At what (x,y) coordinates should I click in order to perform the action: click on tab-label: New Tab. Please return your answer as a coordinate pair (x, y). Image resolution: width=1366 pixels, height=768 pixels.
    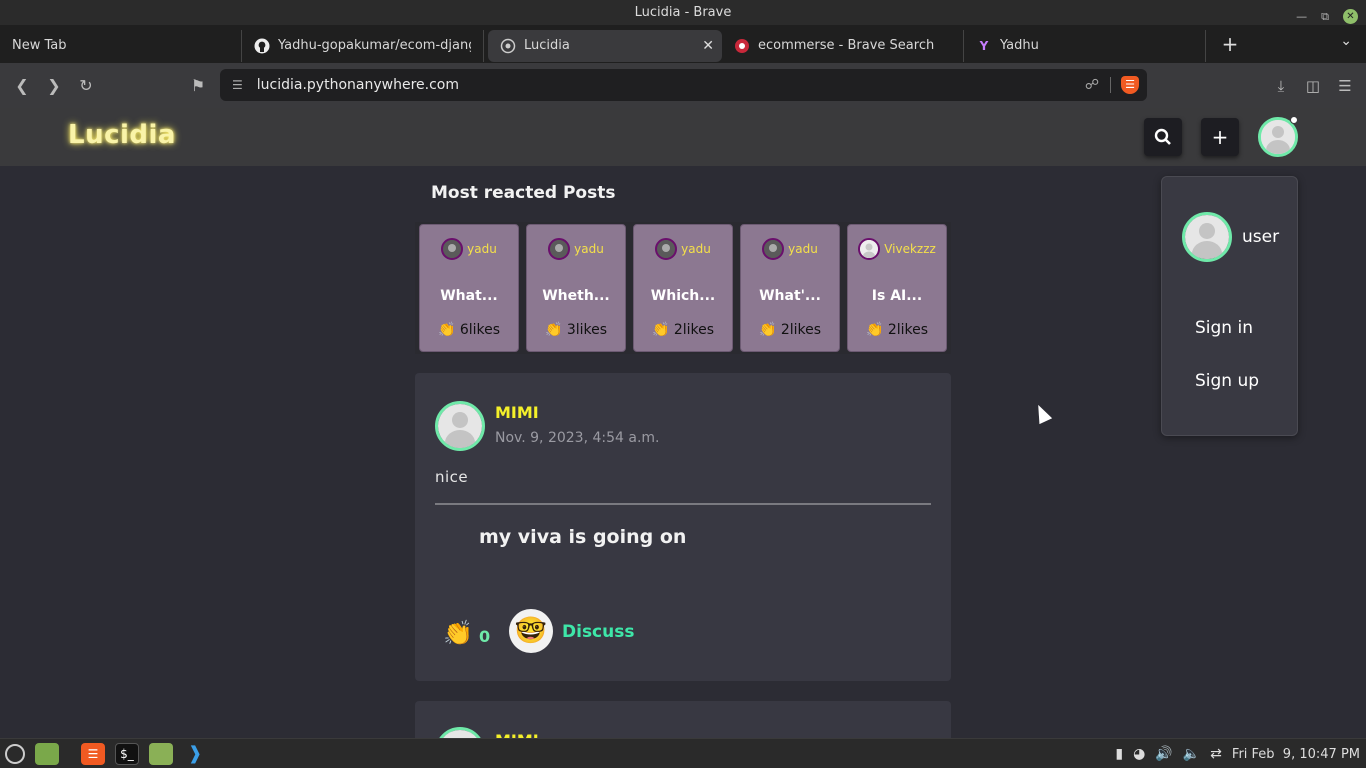
    Looking at the image, I should click on (39, 45).